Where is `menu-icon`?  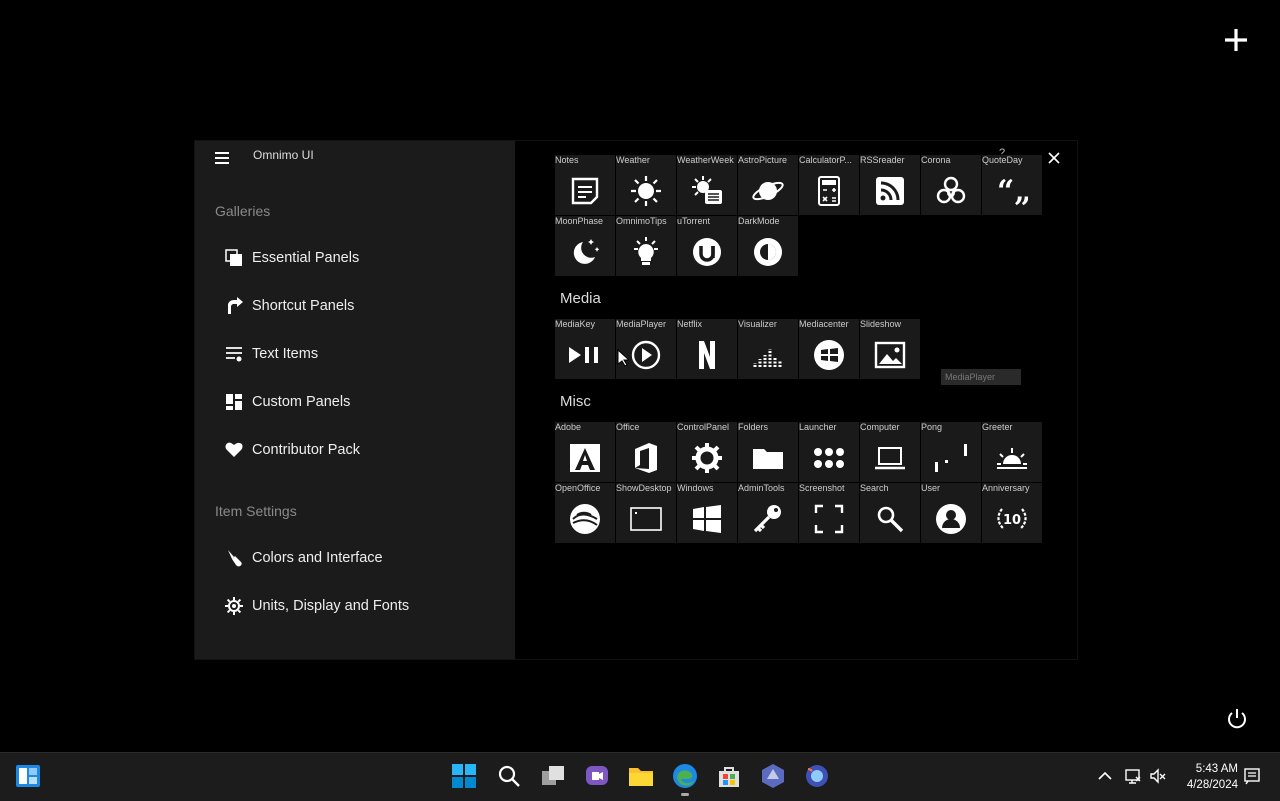 menu-icon is located at coordinates (222, 158).